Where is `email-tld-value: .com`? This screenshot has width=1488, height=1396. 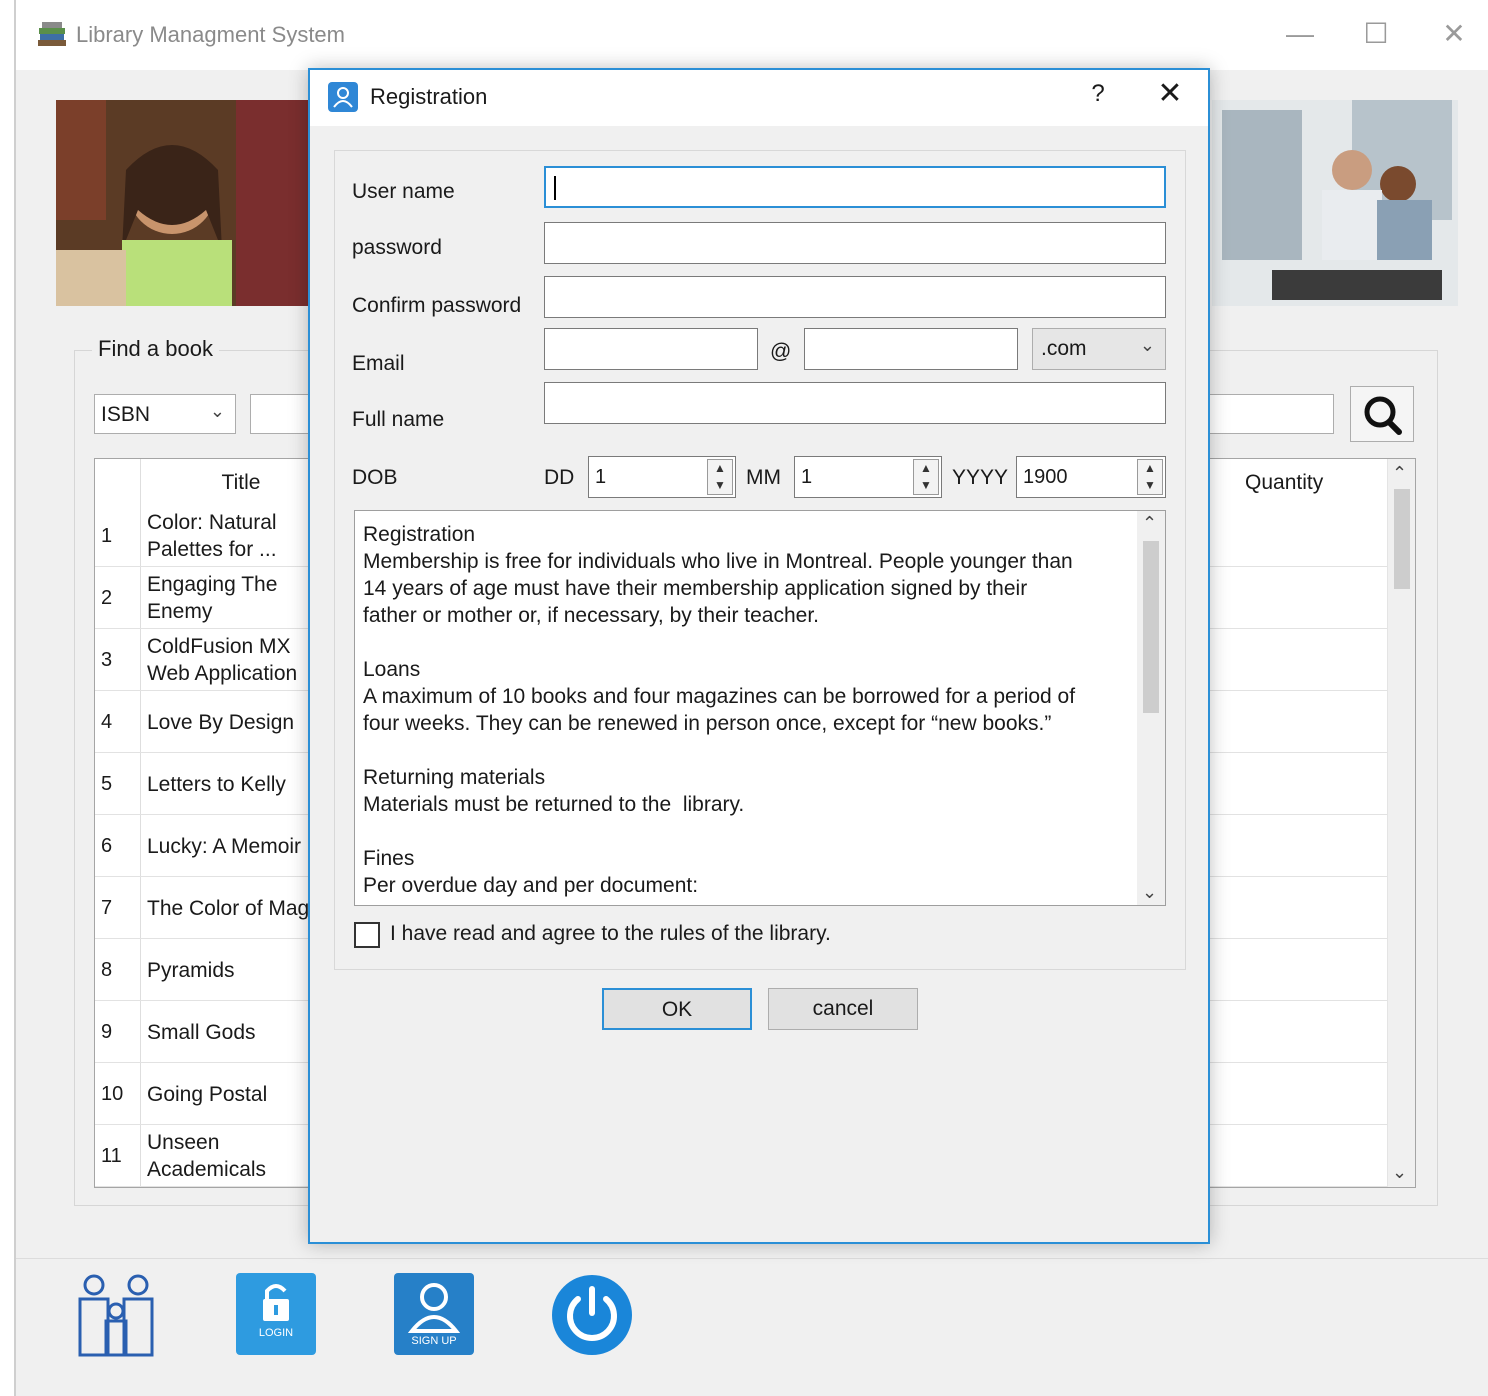
email-tld-value: .com is located at coordinates (1064, 348).